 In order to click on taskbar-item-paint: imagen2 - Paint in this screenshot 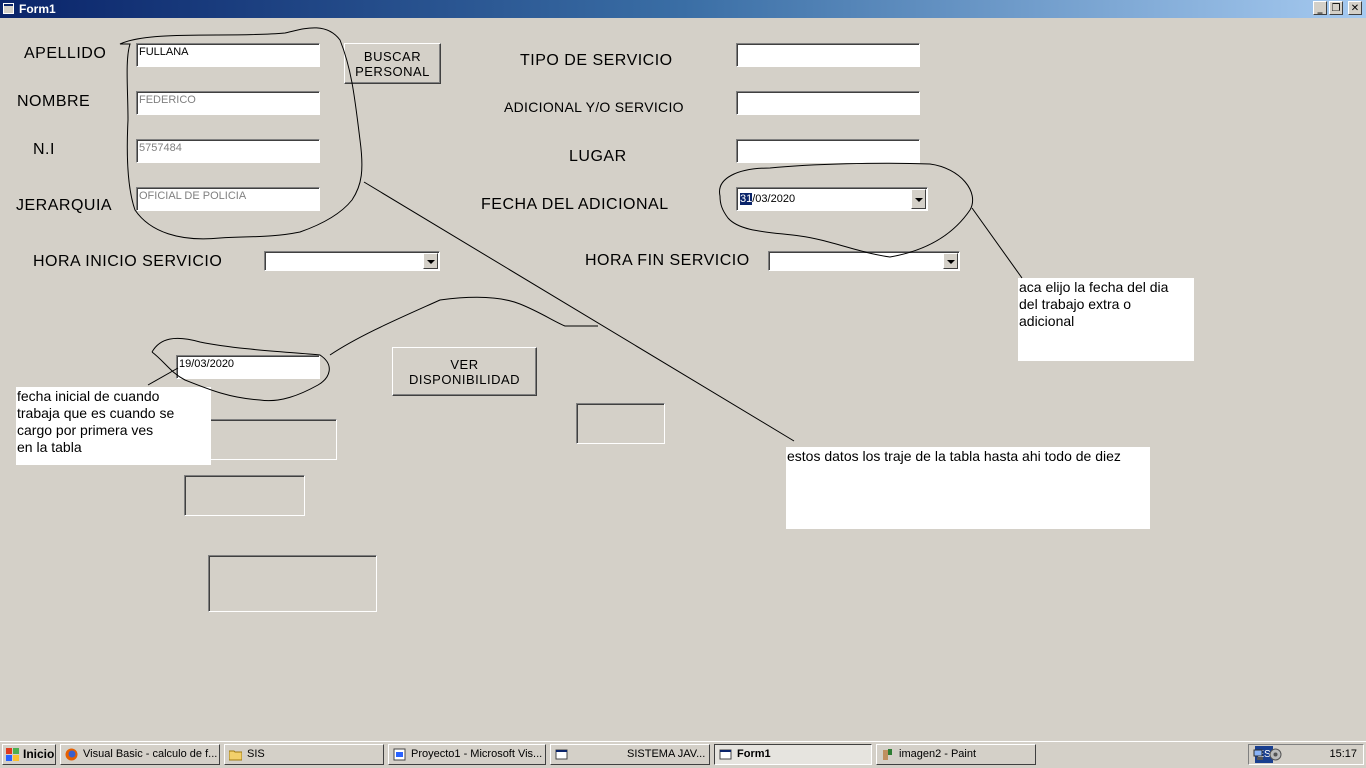, I will do `click(956, 754)`.